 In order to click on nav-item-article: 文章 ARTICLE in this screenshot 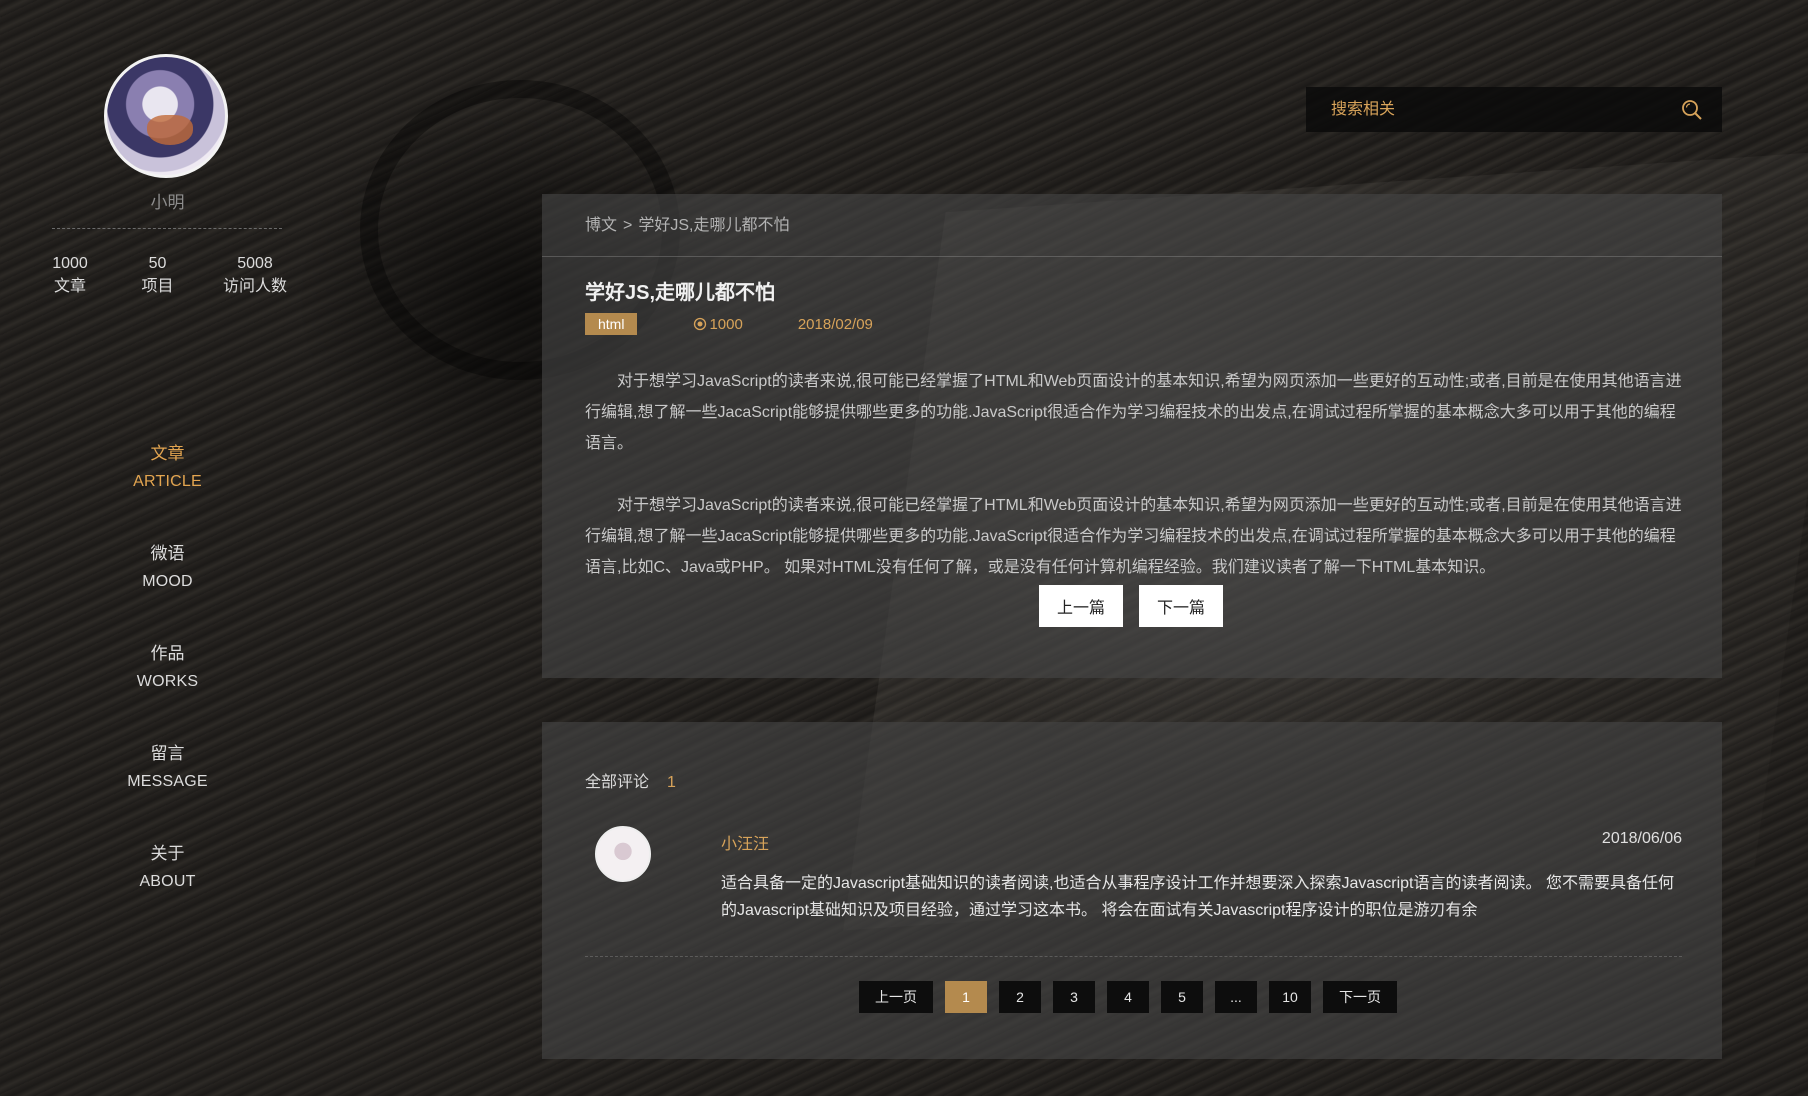, I will do `click(167, 490)`.